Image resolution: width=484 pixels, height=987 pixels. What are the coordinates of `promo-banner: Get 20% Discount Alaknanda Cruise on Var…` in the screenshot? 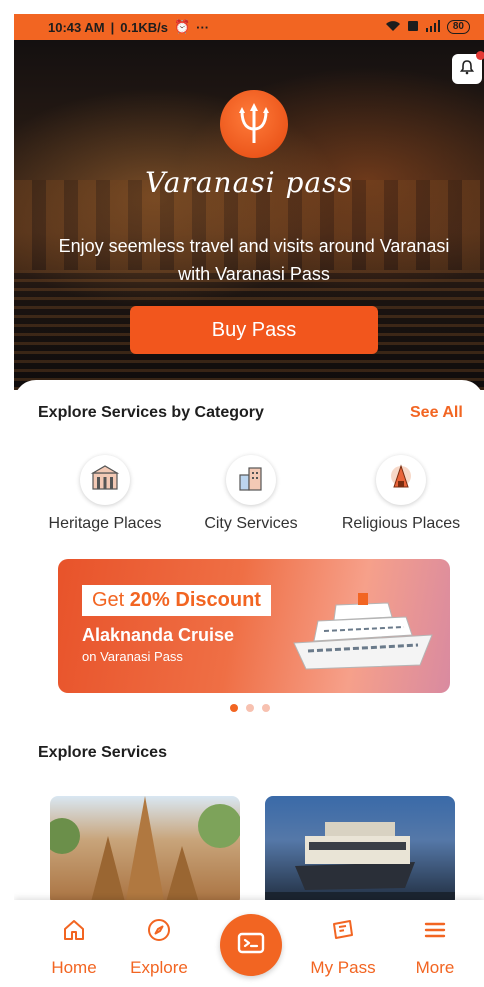 It's located at (254, 626).